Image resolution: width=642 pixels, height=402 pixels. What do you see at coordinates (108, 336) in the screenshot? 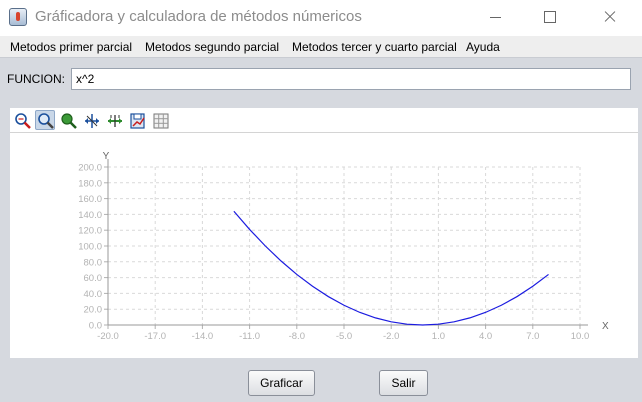
I see `x-tick-label: -20.0` at bounding box center [108, 336].